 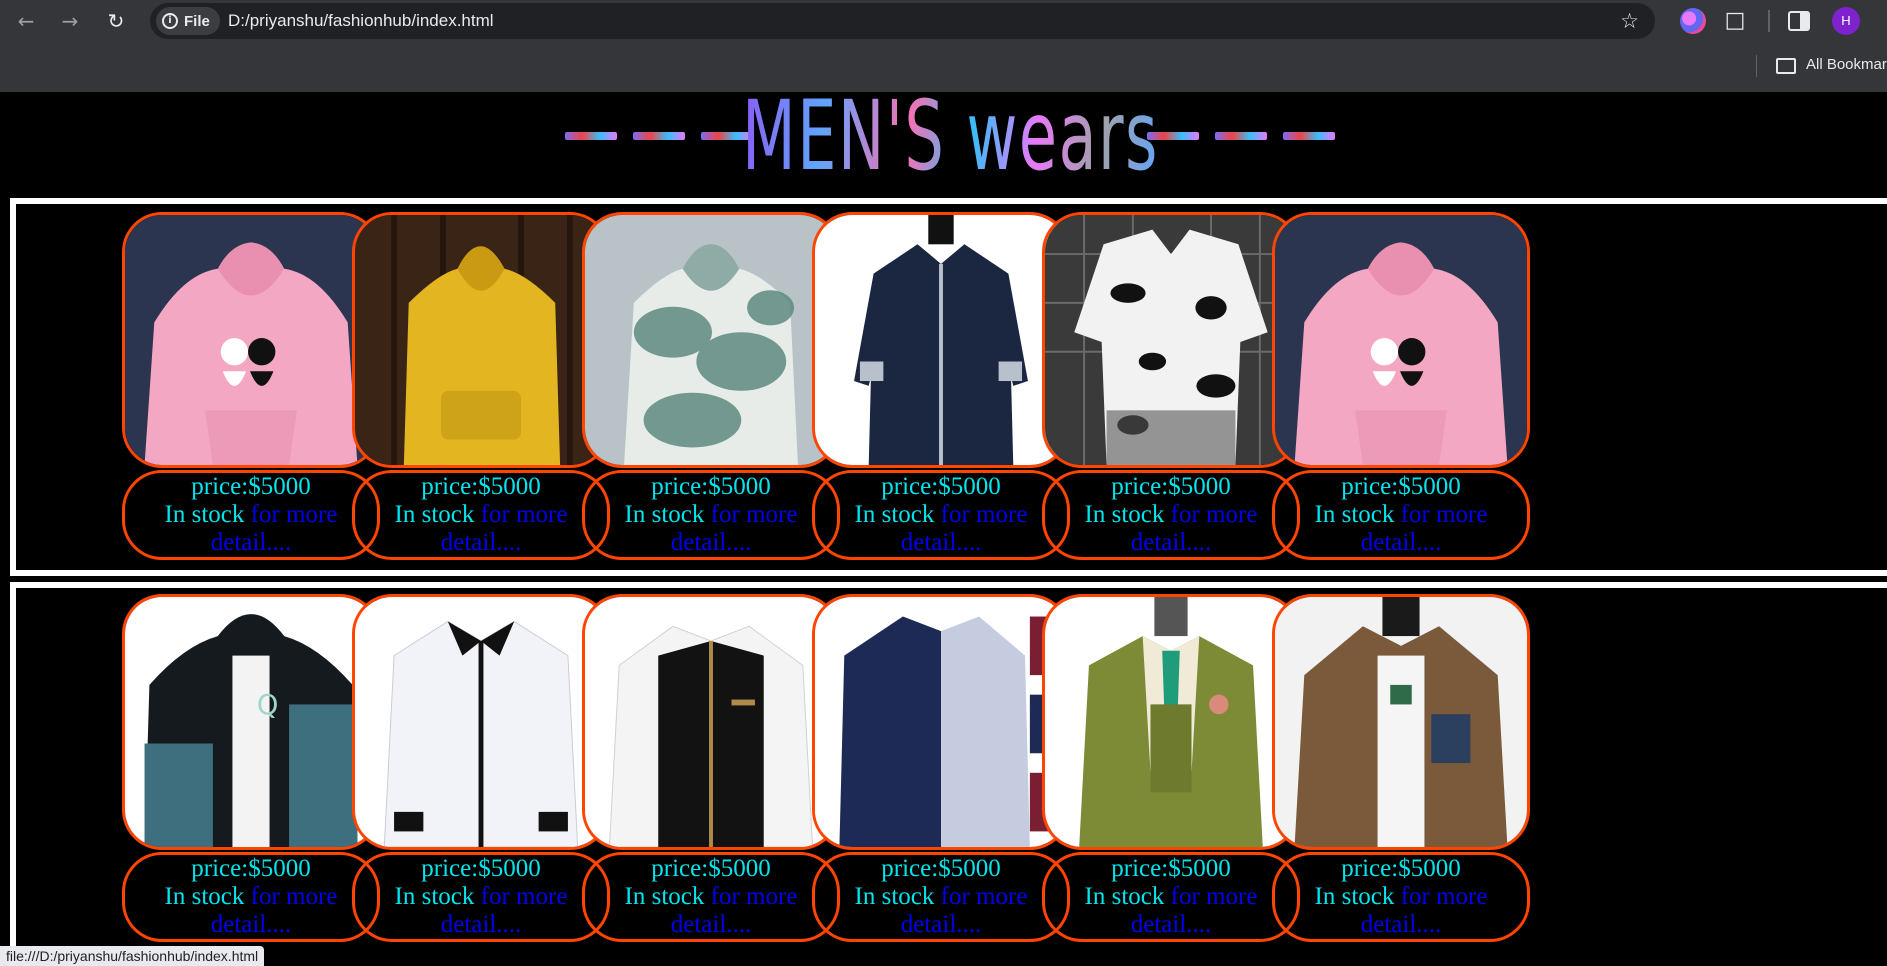 What do you see at coordinates (1846, 64) in the screenshot?
I see `all-bookmarks-label: All Bookmar` at bounding box center [1846, 64].